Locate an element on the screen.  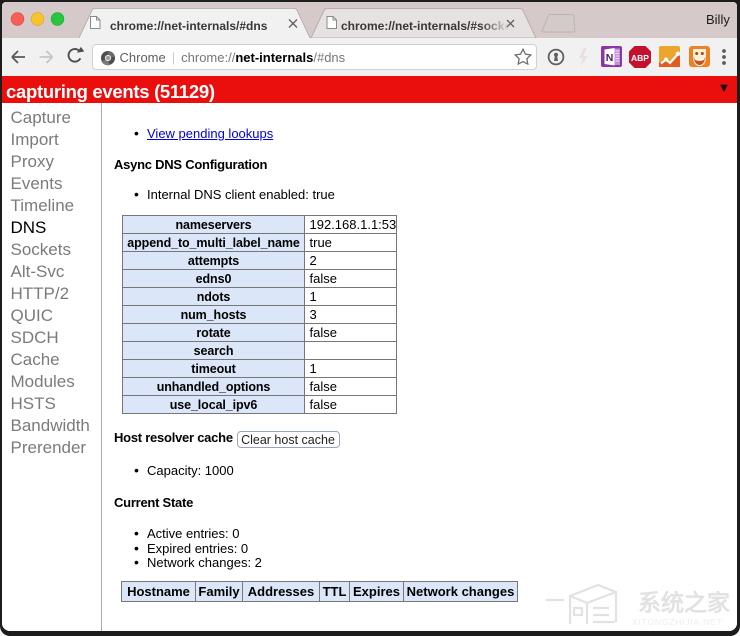
svg-text: ABP is located at coordinates (640, 58).